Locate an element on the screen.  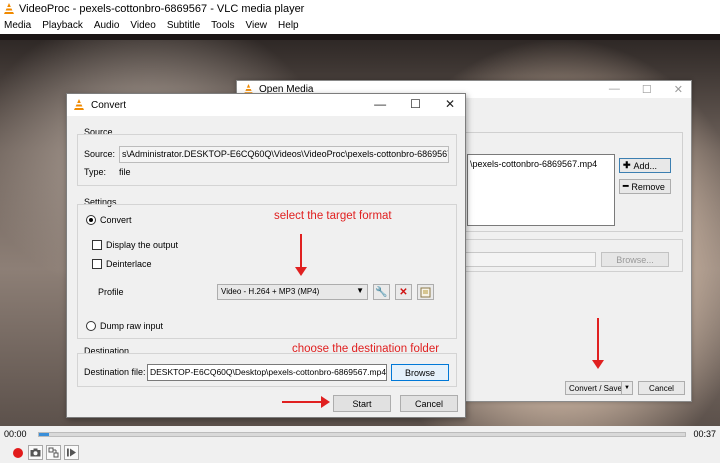
elapsed-time: 00:00 is located at coordinates (15, 434).